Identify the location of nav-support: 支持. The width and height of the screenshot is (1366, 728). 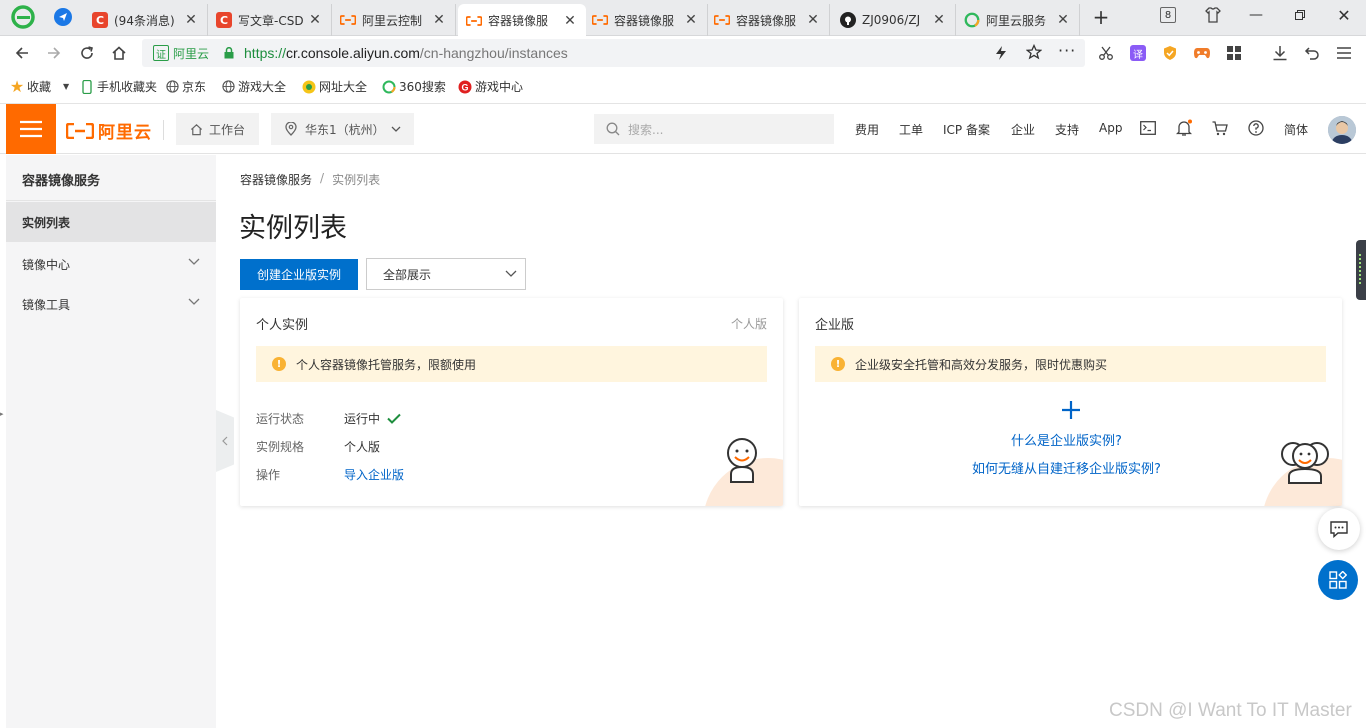
(1067, 129).